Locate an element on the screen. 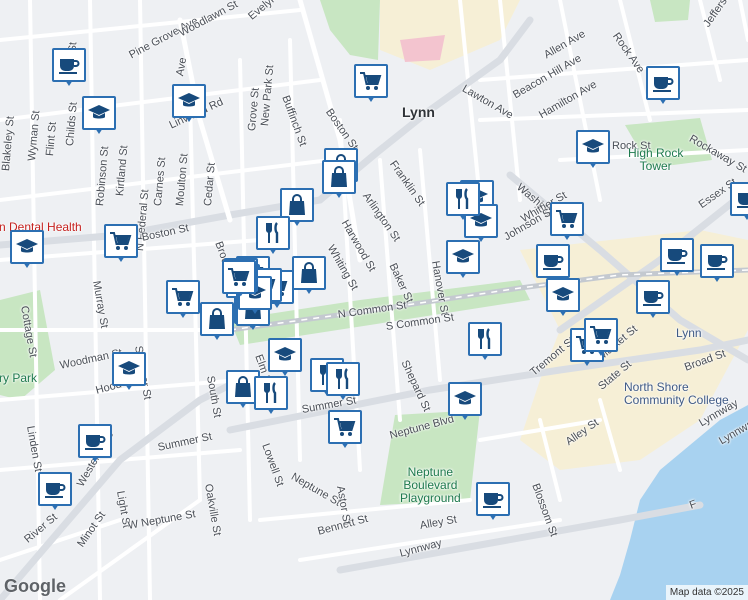  map-attribution: Map data ©2025 is located at coordinates (706, 592).